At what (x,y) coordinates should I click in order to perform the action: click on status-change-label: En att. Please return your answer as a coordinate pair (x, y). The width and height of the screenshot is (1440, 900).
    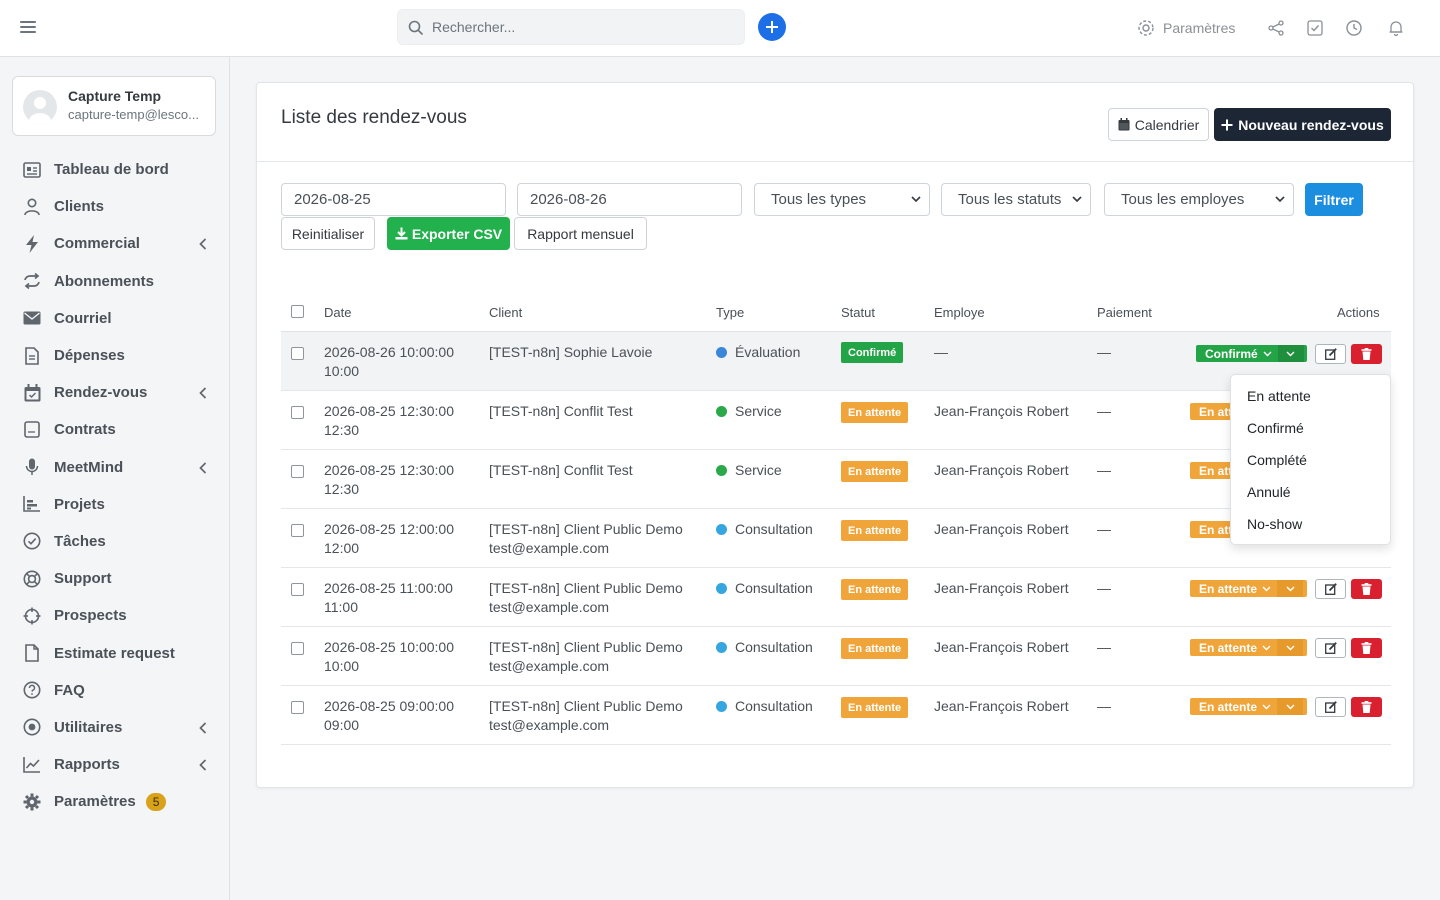
    Looking at the image, I should click on (1215, 411).